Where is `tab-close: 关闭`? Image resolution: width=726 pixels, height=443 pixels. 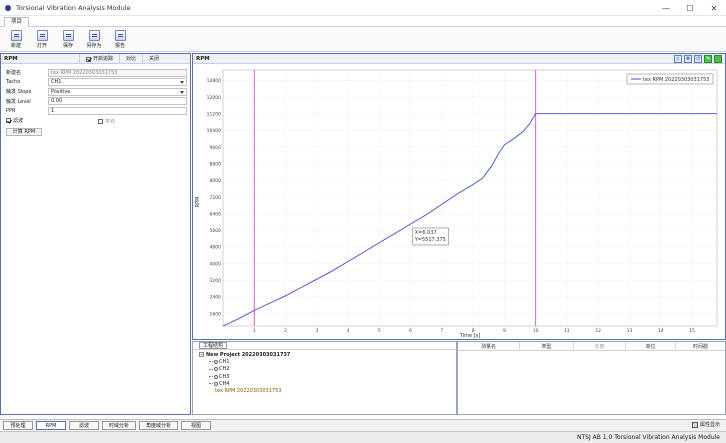 tab-close: 关闭 is located at coordinates (153, 59).